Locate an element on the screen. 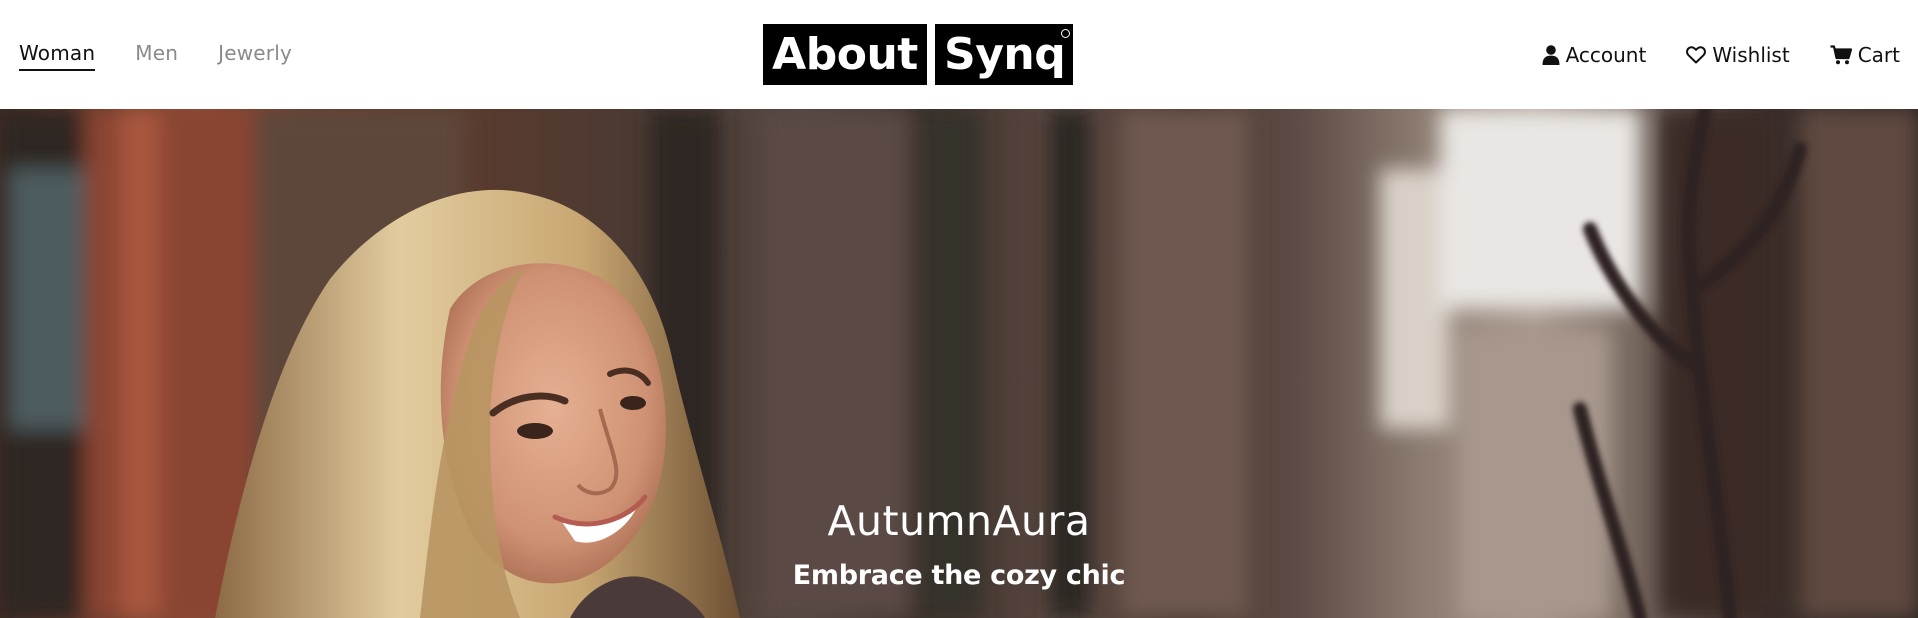 This screenshot has height=618, width=1918. account-button: Account is located at coordinates (1594, 54).